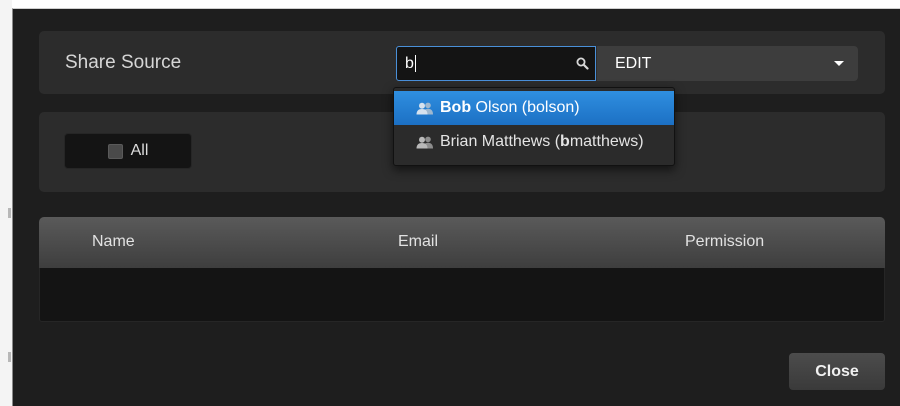  I want to click on permission-select: EDIT, so click(727, 63).